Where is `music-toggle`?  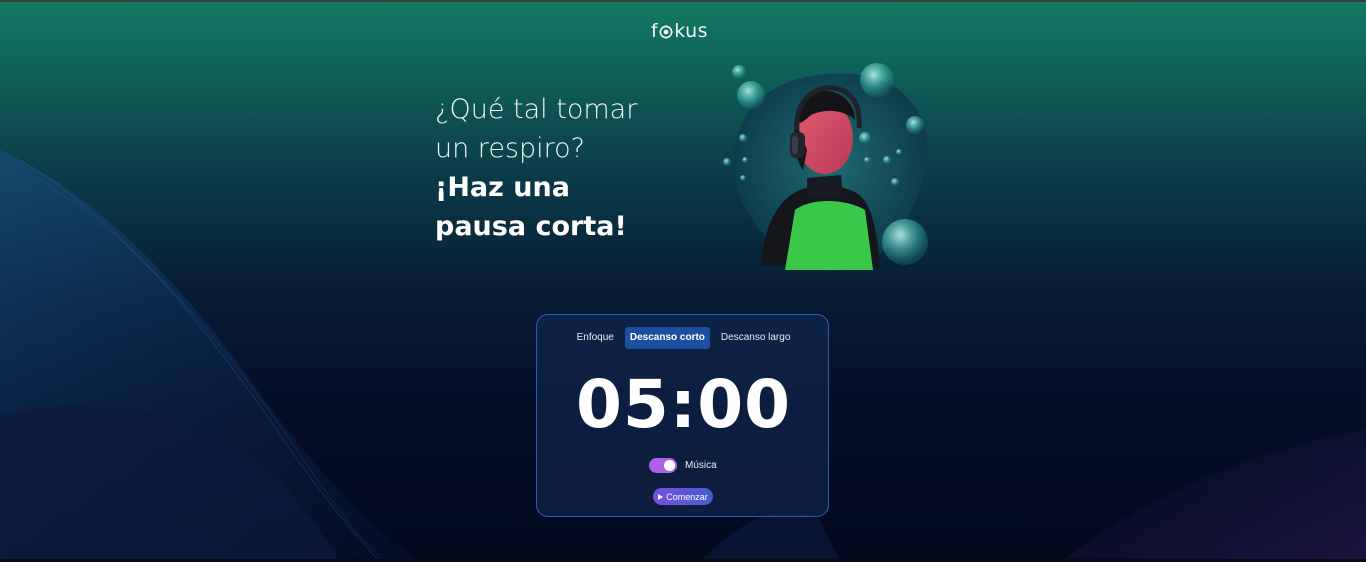
music-toggle is located at coordinates (663, 465).